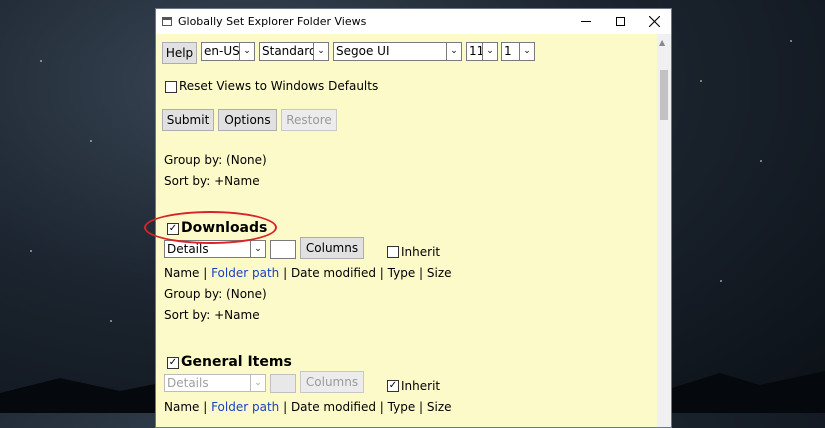  I want to click on close-icon, so click(654, 21).